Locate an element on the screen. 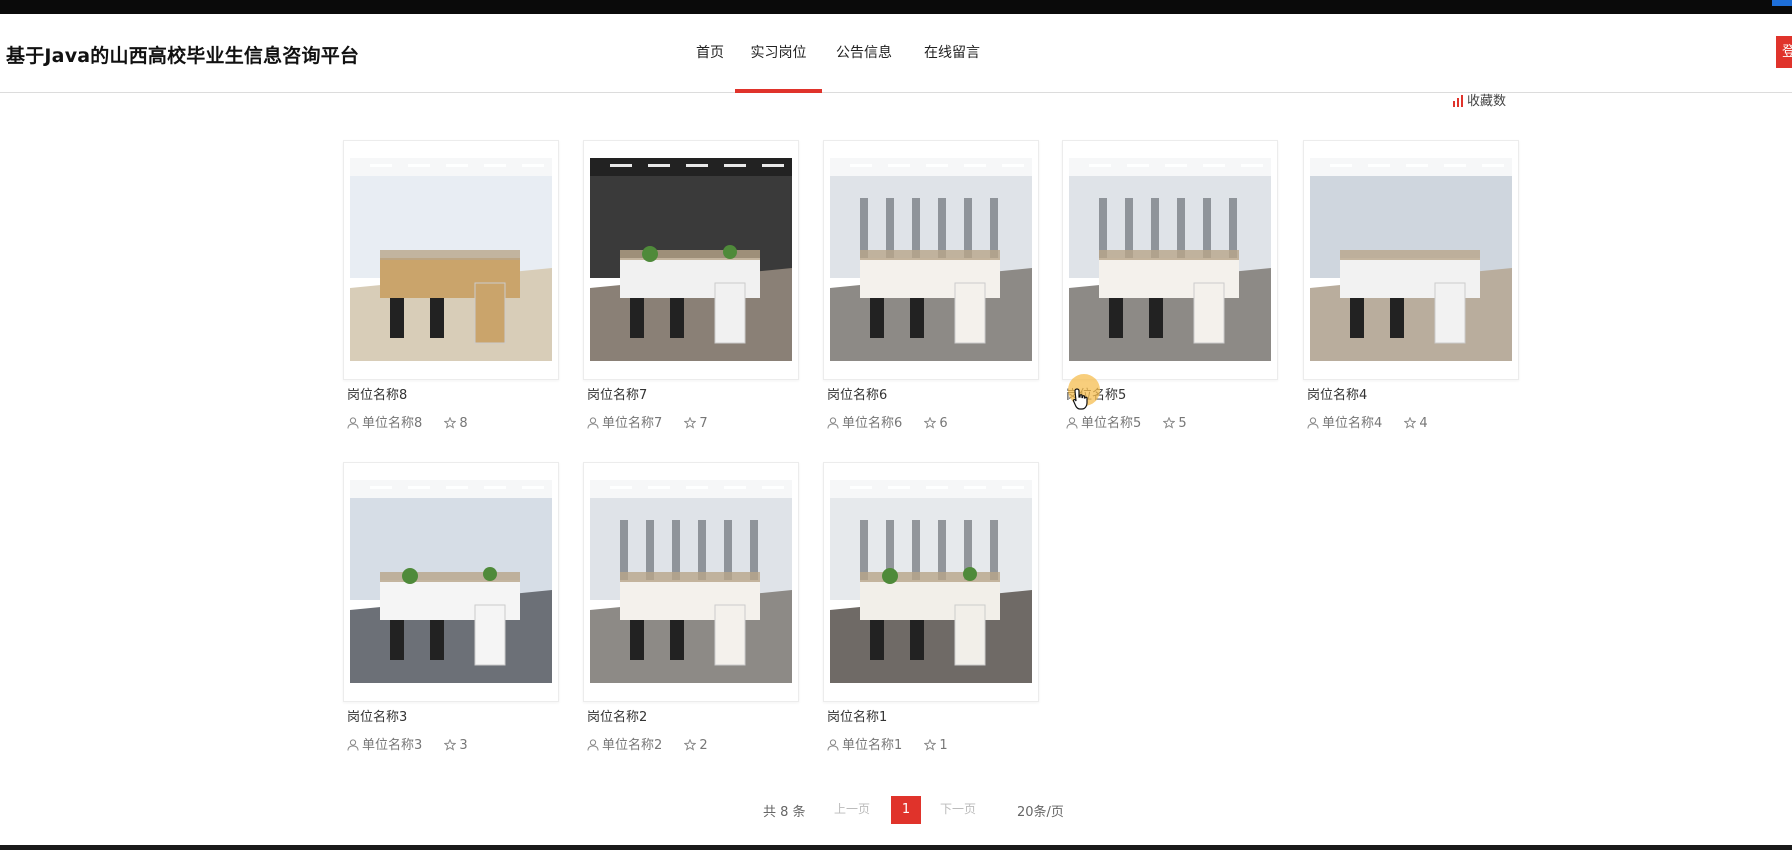 The height and width of the screenshot is (850, 1792). job-card: 岗位名称2 单位名称2 2 is located at coordinates (691, 609).